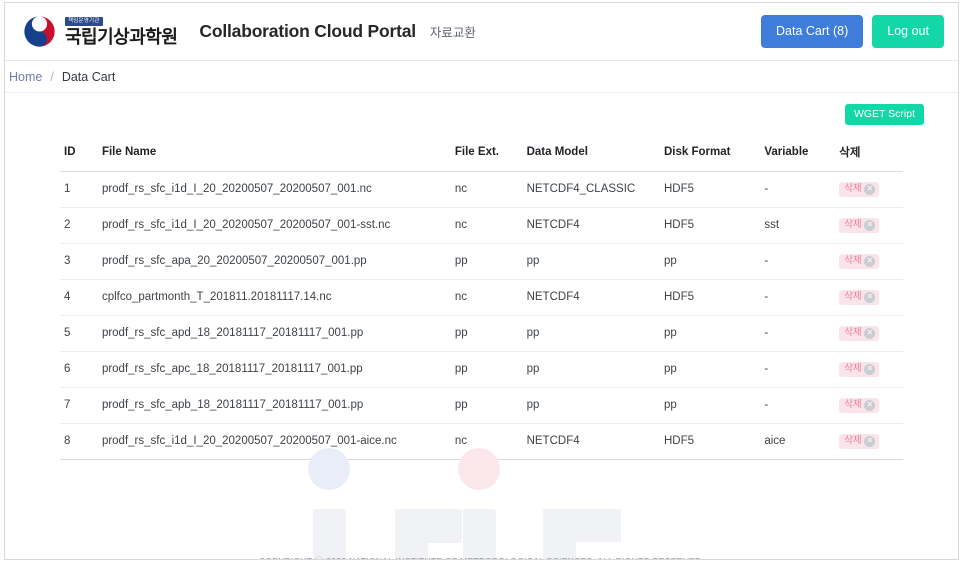 The width and height of the screenshot is (972, 564). I want to click on topbar-actions: Data Cart (8) Log out, so click(852, 31).